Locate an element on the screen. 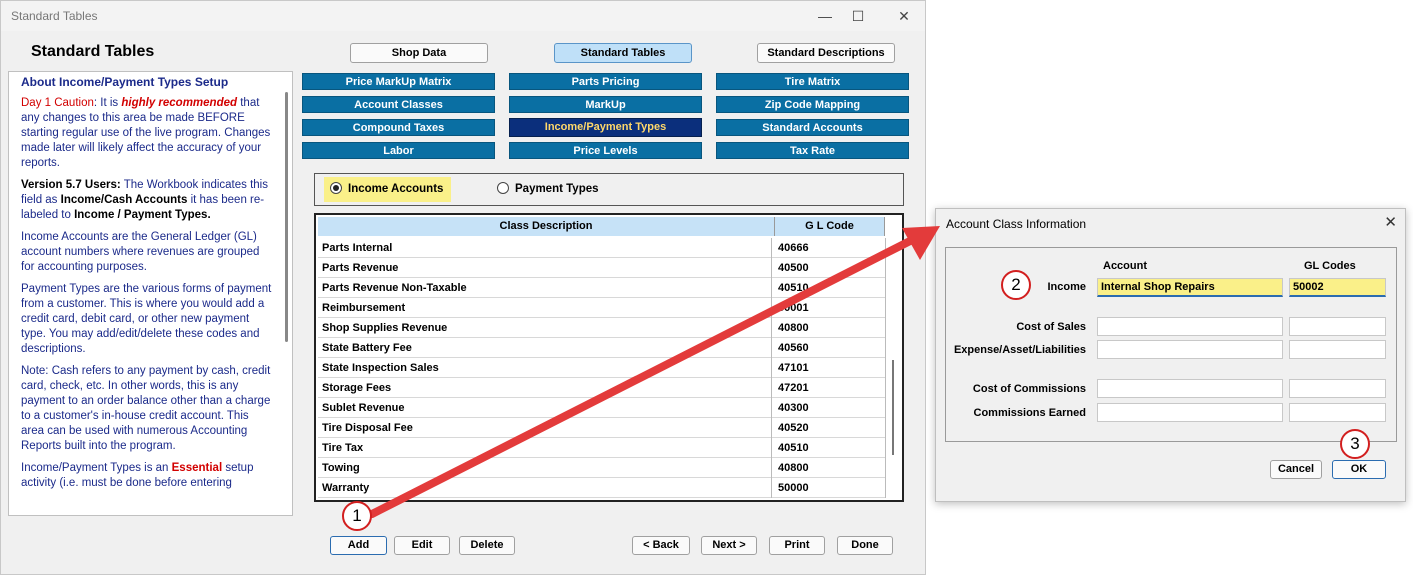  cancel-button: Cancel is located at coordinates (1296, 469).